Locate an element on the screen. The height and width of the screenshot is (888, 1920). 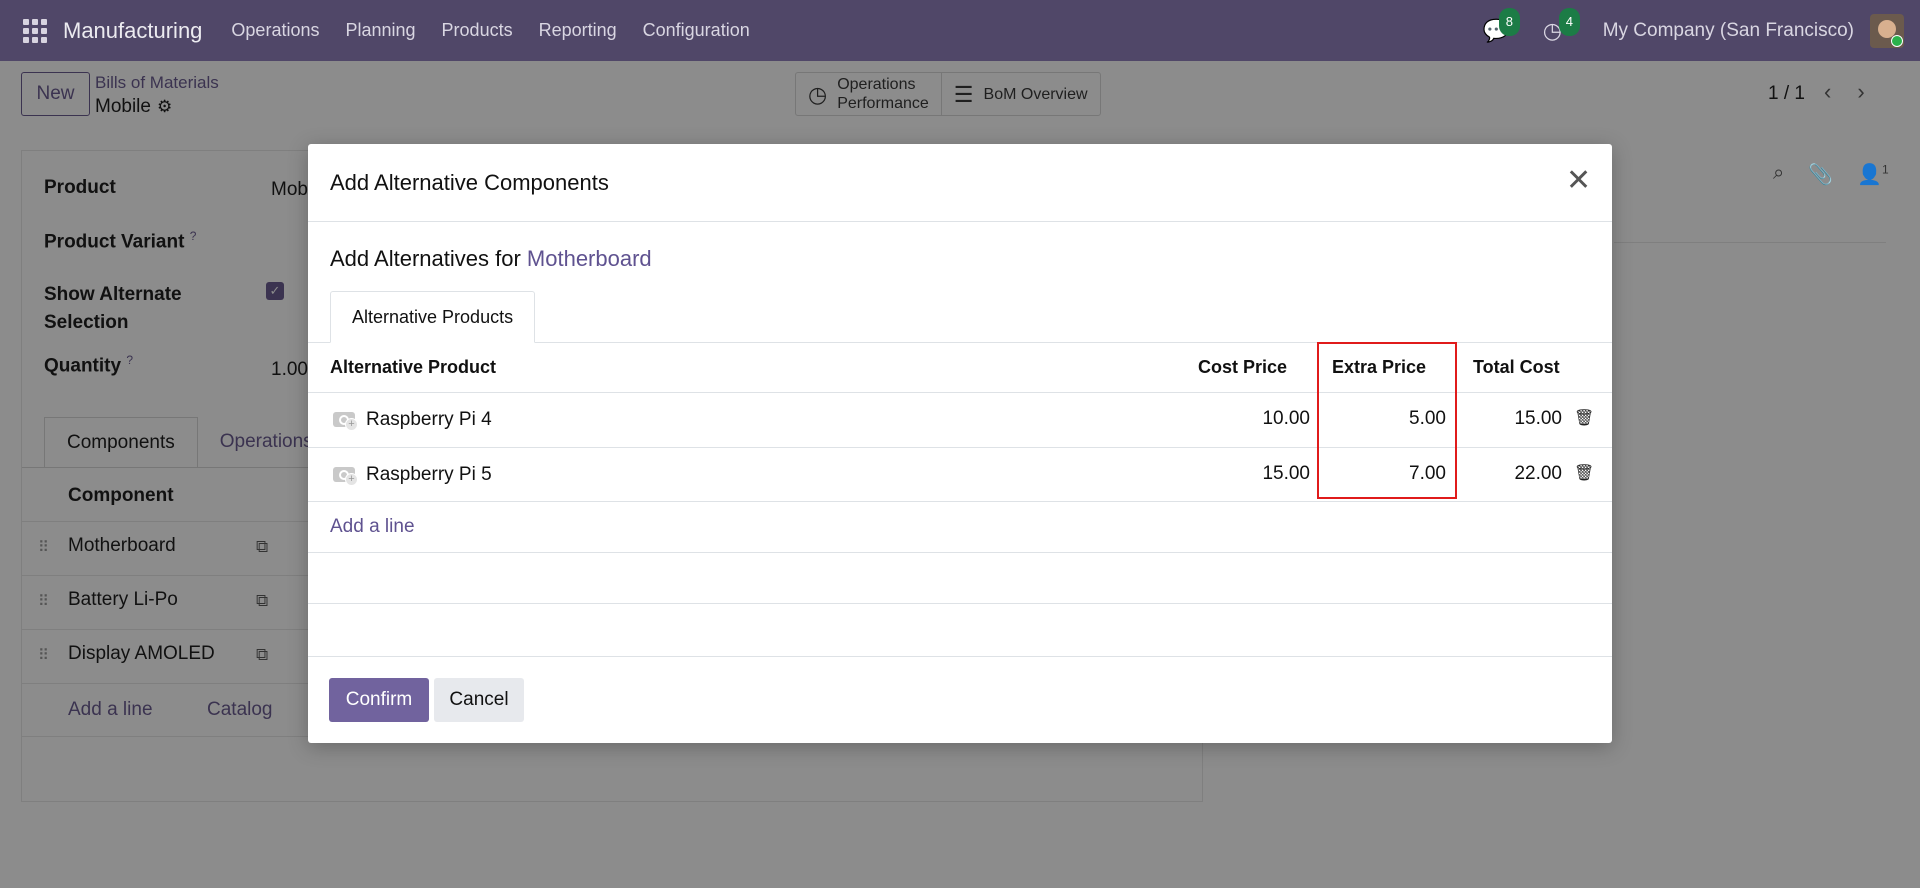
component-name: Battery Li-Po is located at coordinates (123, 599).